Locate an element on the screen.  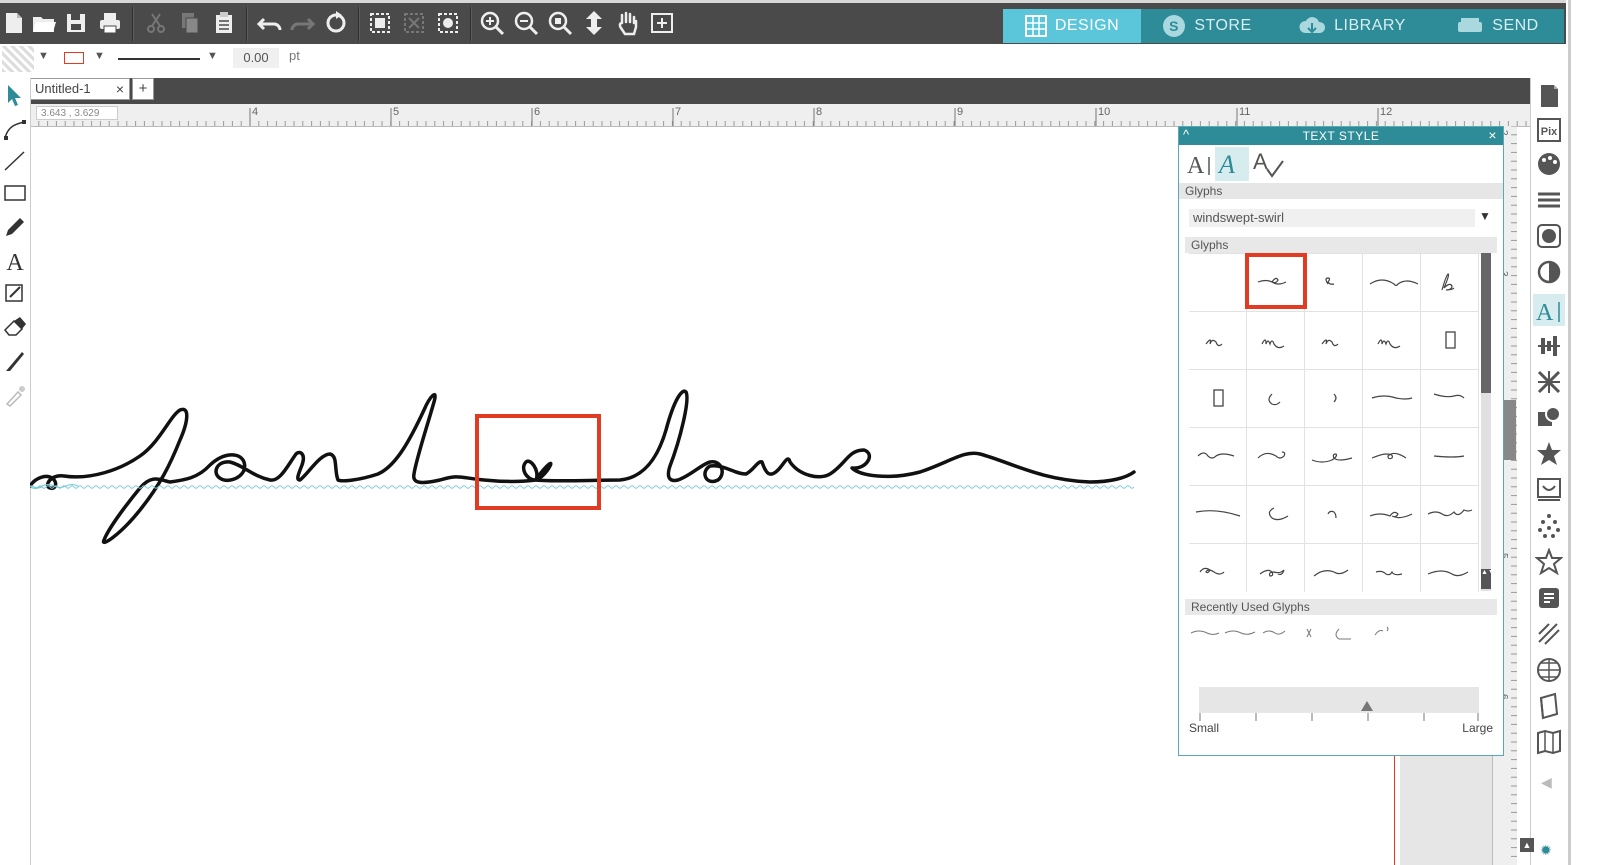
glyphs-tab: A is located at coordinates (1232, 164).